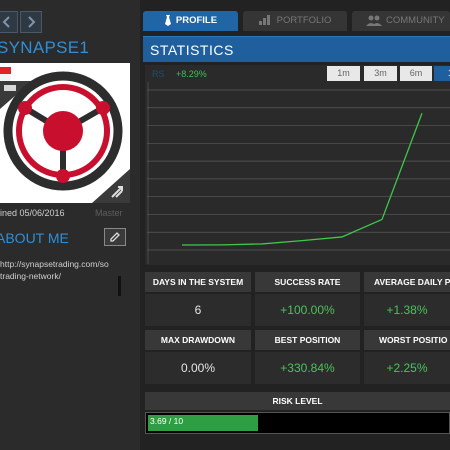  I want to click on statistics-header: STATISTICS, so click(296, 49).